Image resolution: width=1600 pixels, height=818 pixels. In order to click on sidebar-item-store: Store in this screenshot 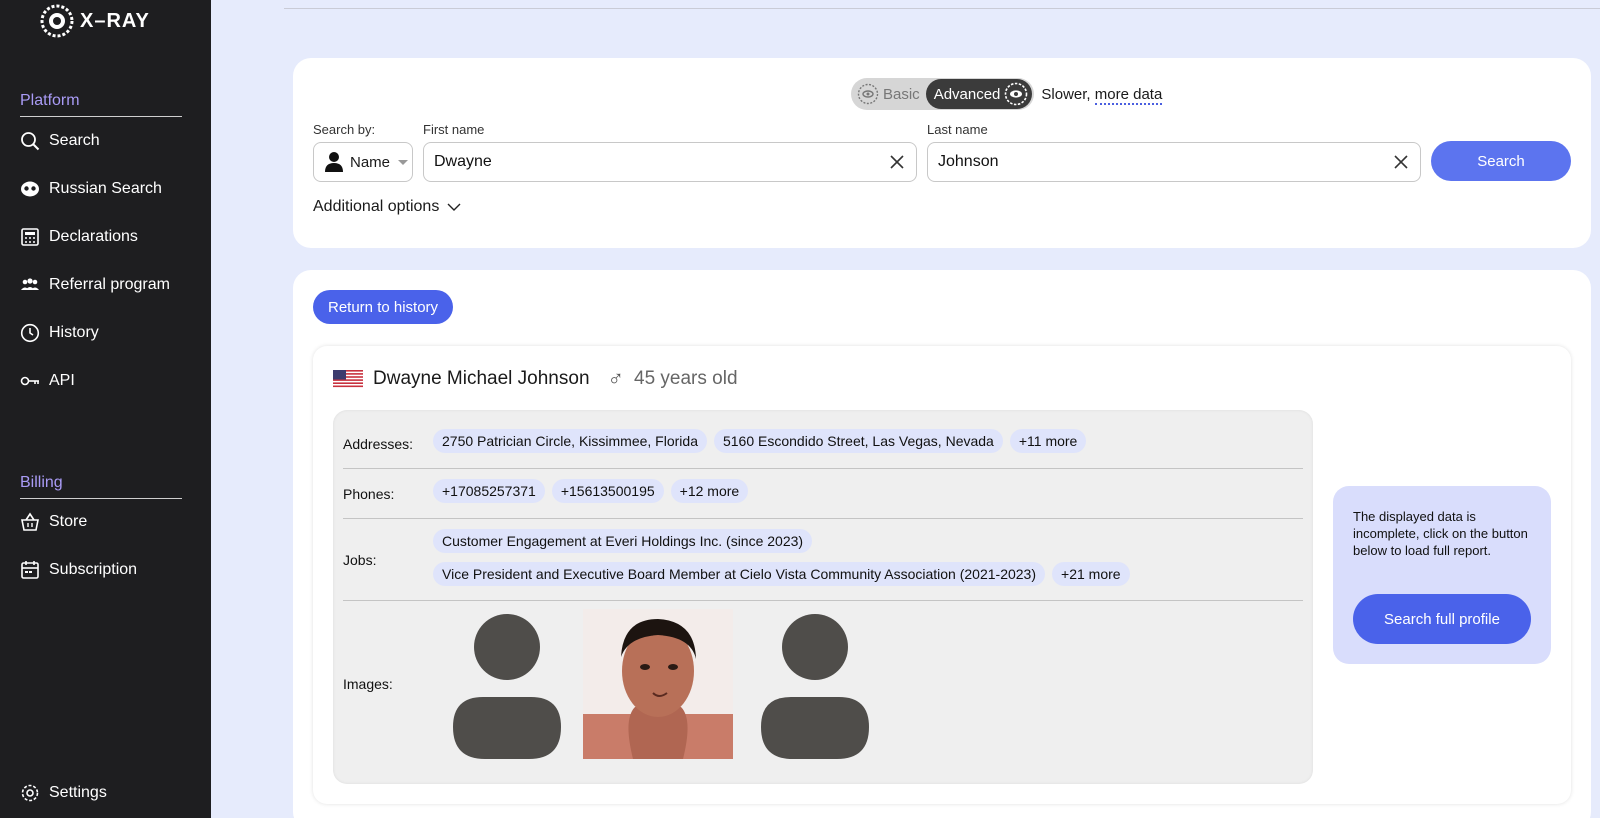, I will do `click(53, 522)`.